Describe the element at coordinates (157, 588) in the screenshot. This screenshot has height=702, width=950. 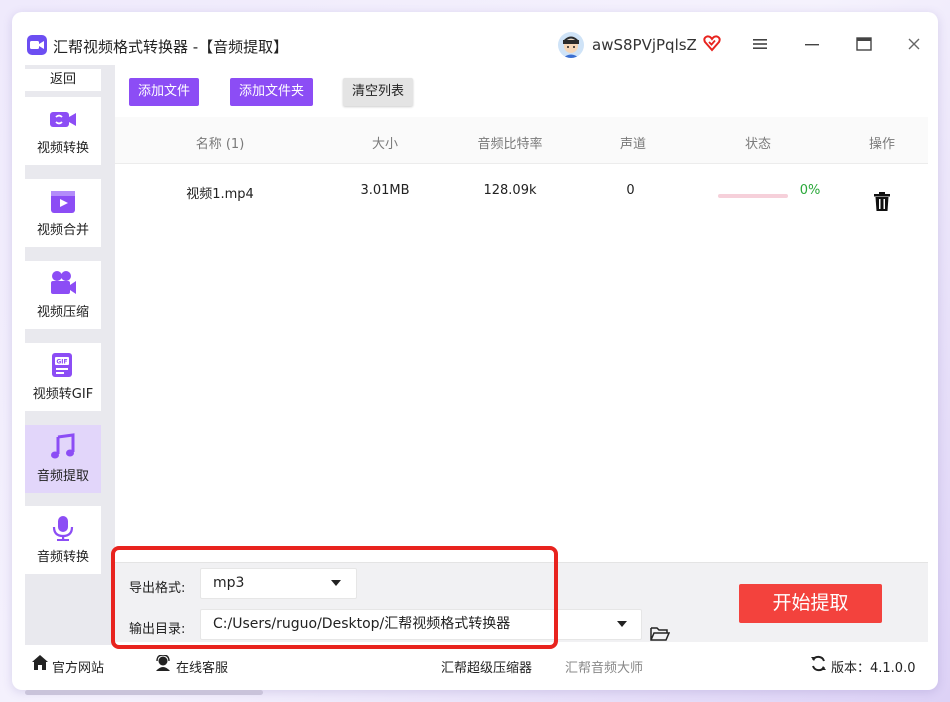
I see `format-label: 导出格式:` at that location.